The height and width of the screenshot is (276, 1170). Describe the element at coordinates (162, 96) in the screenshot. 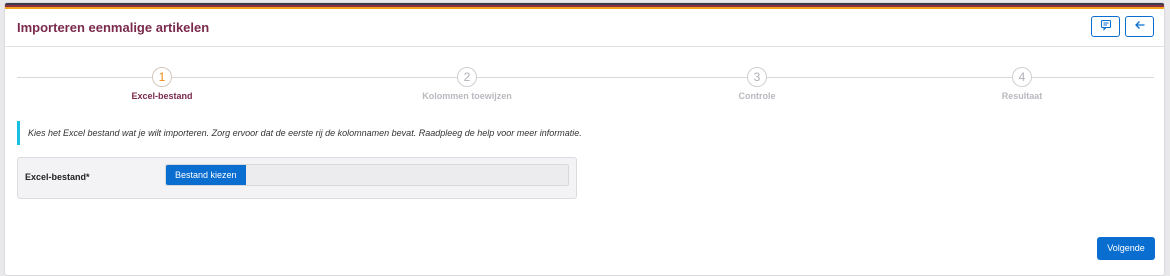

I see `step-label: Excel-bestand` at that location.